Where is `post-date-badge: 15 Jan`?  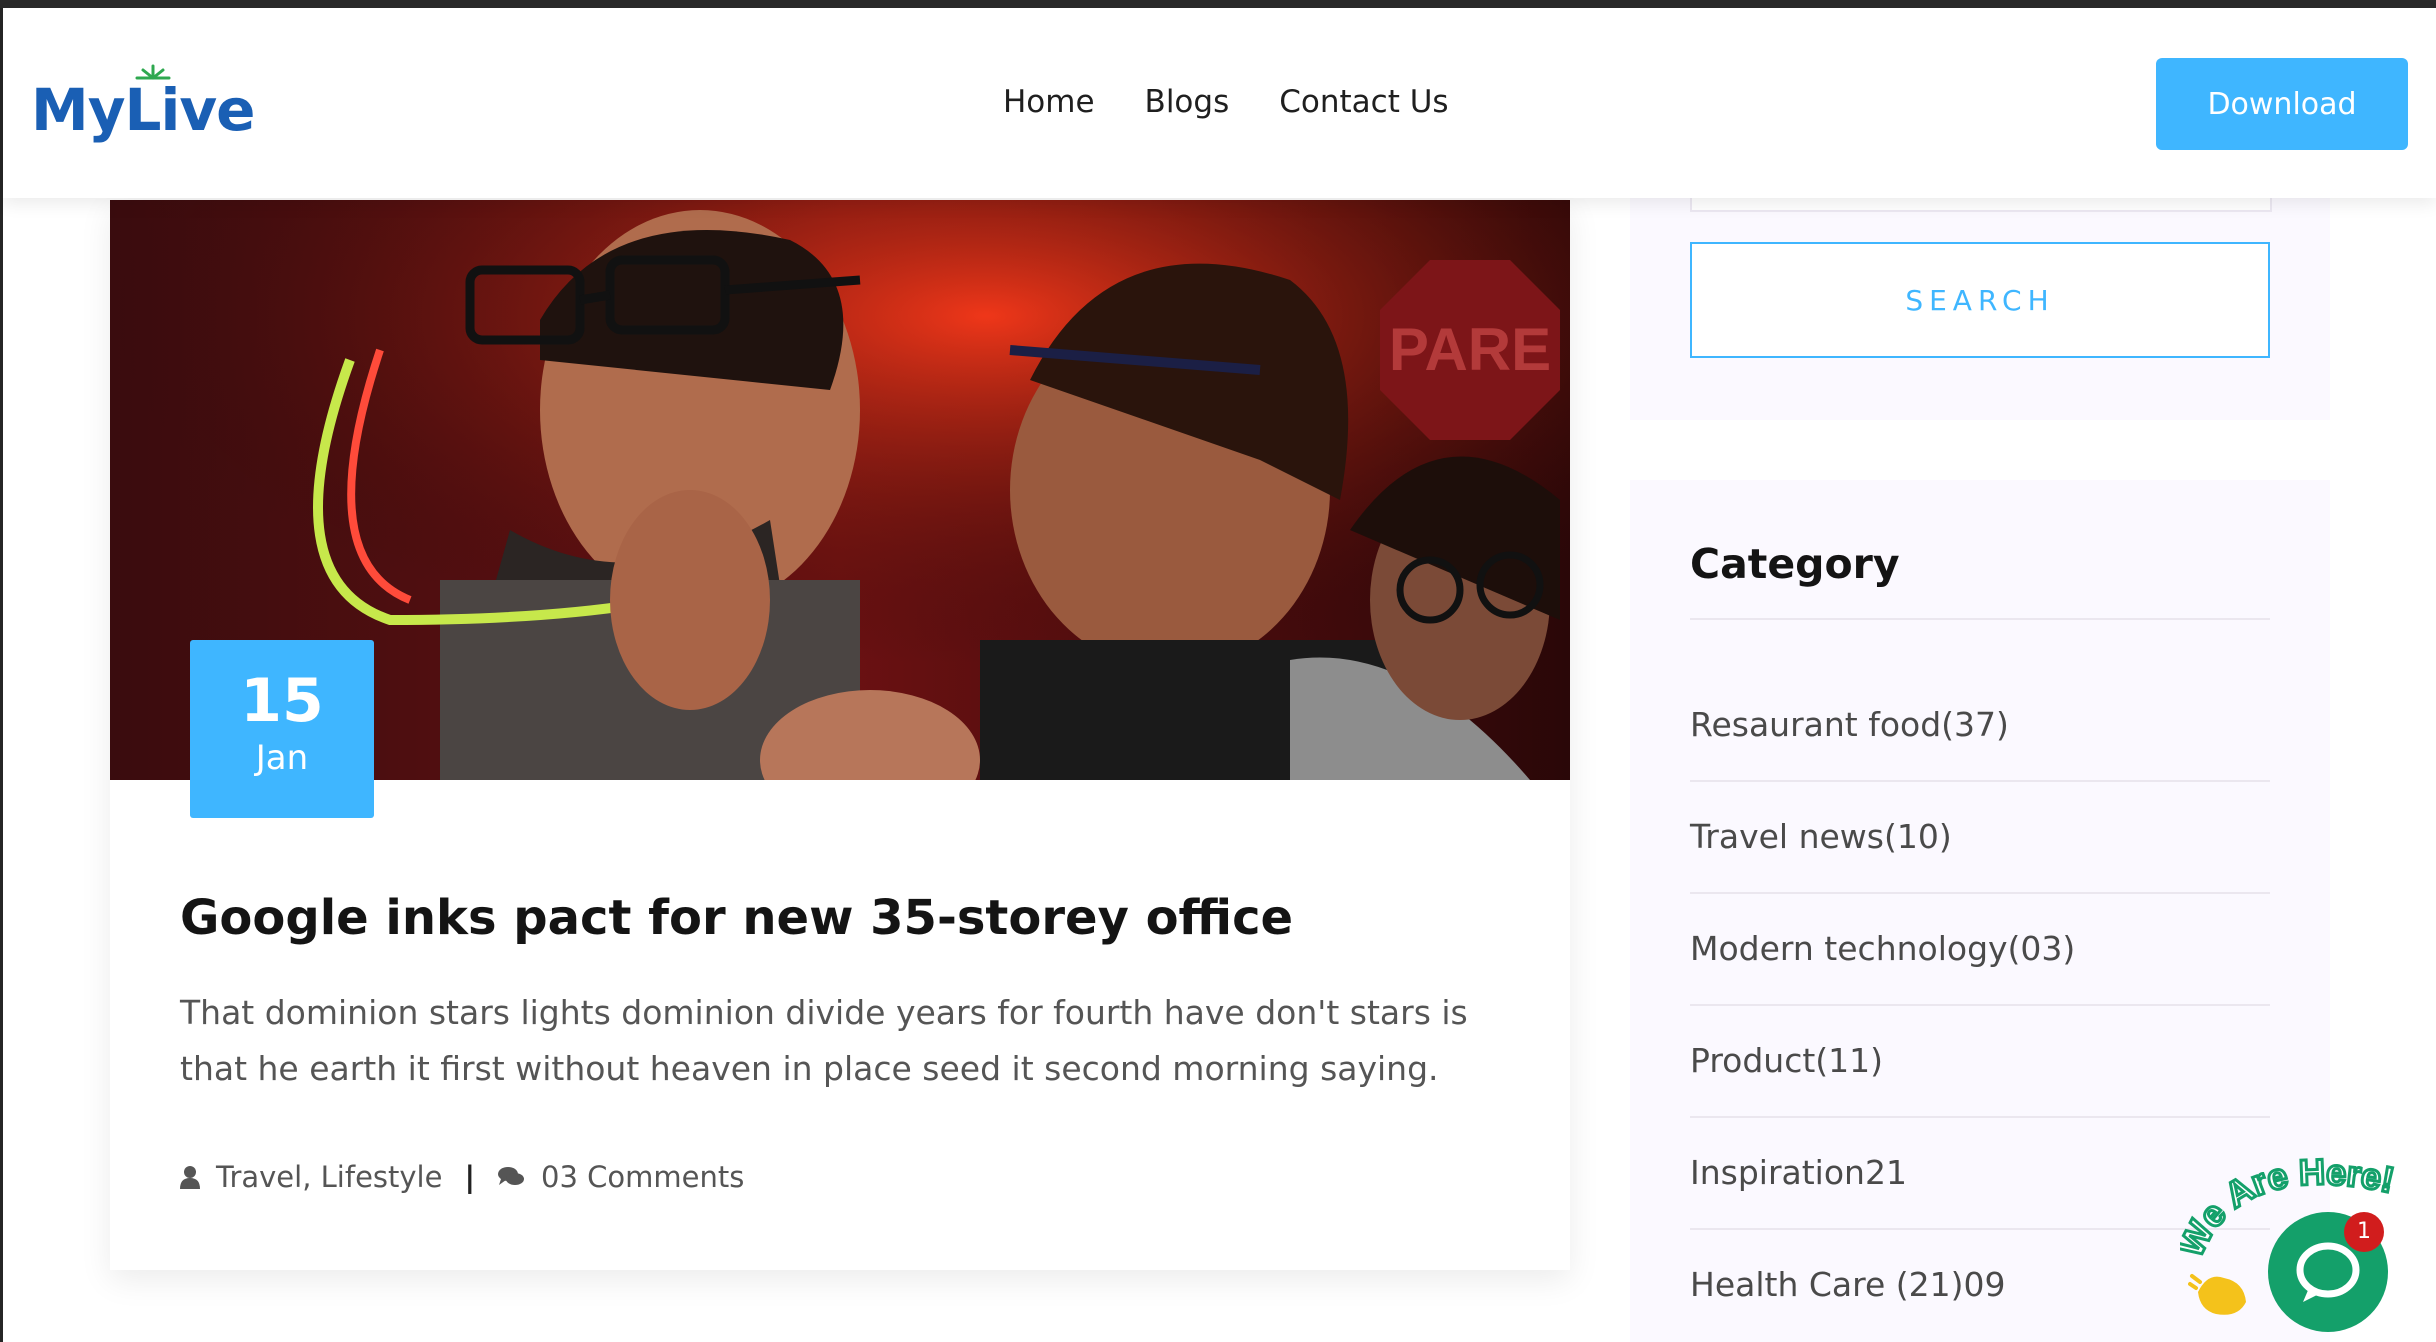
post-date-badge: 15 Jan is located at coordinates (282, 729).